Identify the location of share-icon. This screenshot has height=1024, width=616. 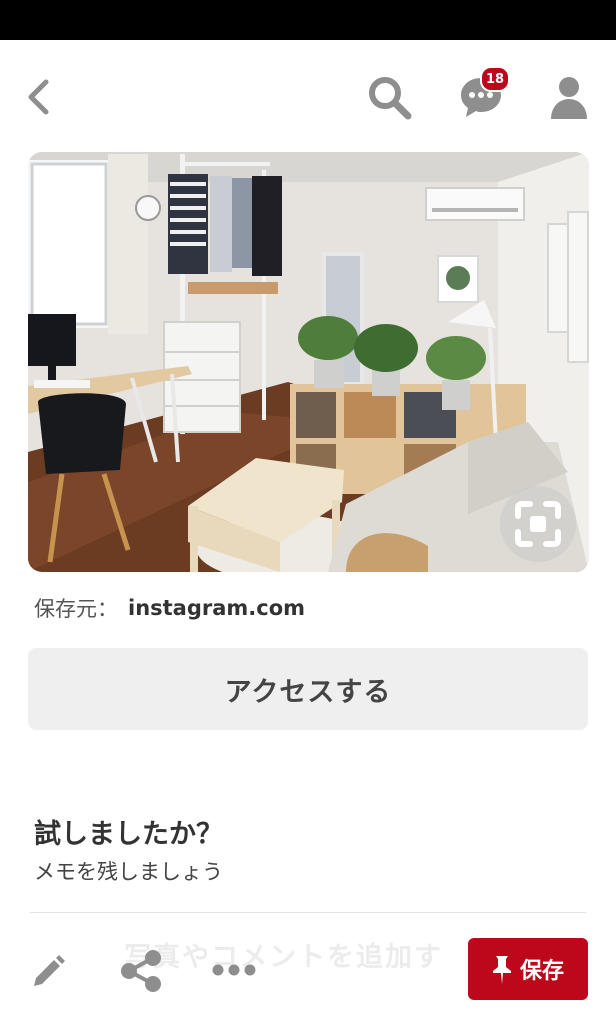
(141, 971).